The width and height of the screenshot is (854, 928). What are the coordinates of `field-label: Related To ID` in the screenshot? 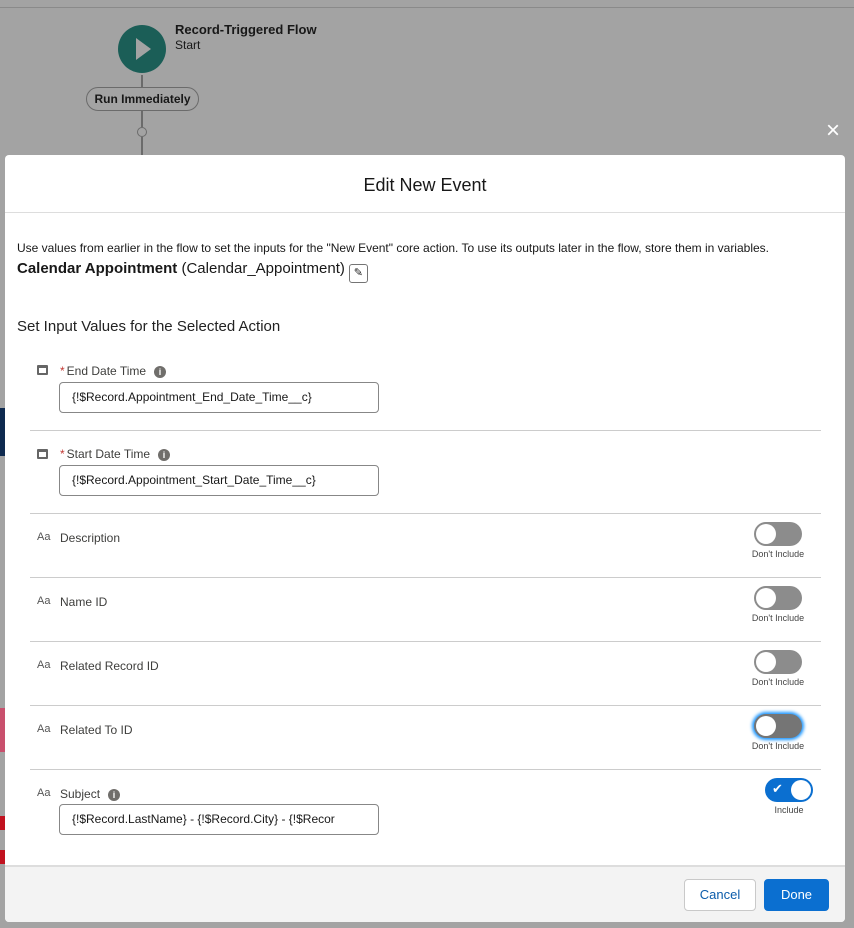 It's located at (96, 730).